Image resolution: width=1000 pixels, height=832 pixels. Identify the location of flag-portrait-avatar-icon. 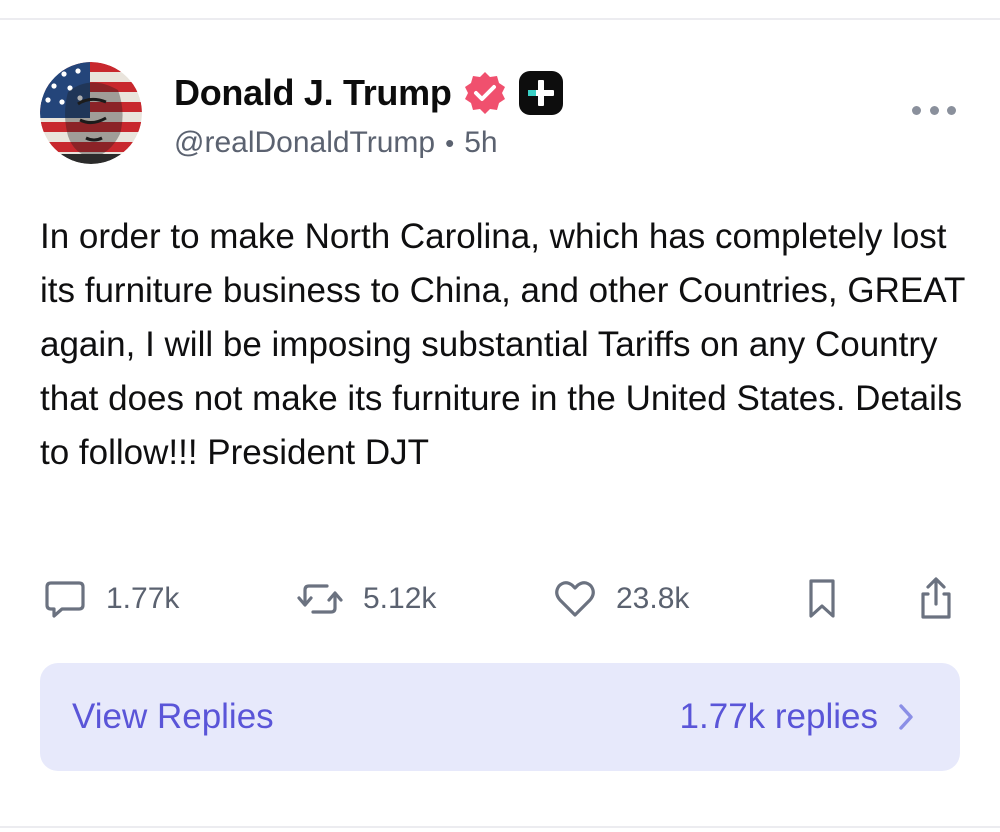
(91, 113).